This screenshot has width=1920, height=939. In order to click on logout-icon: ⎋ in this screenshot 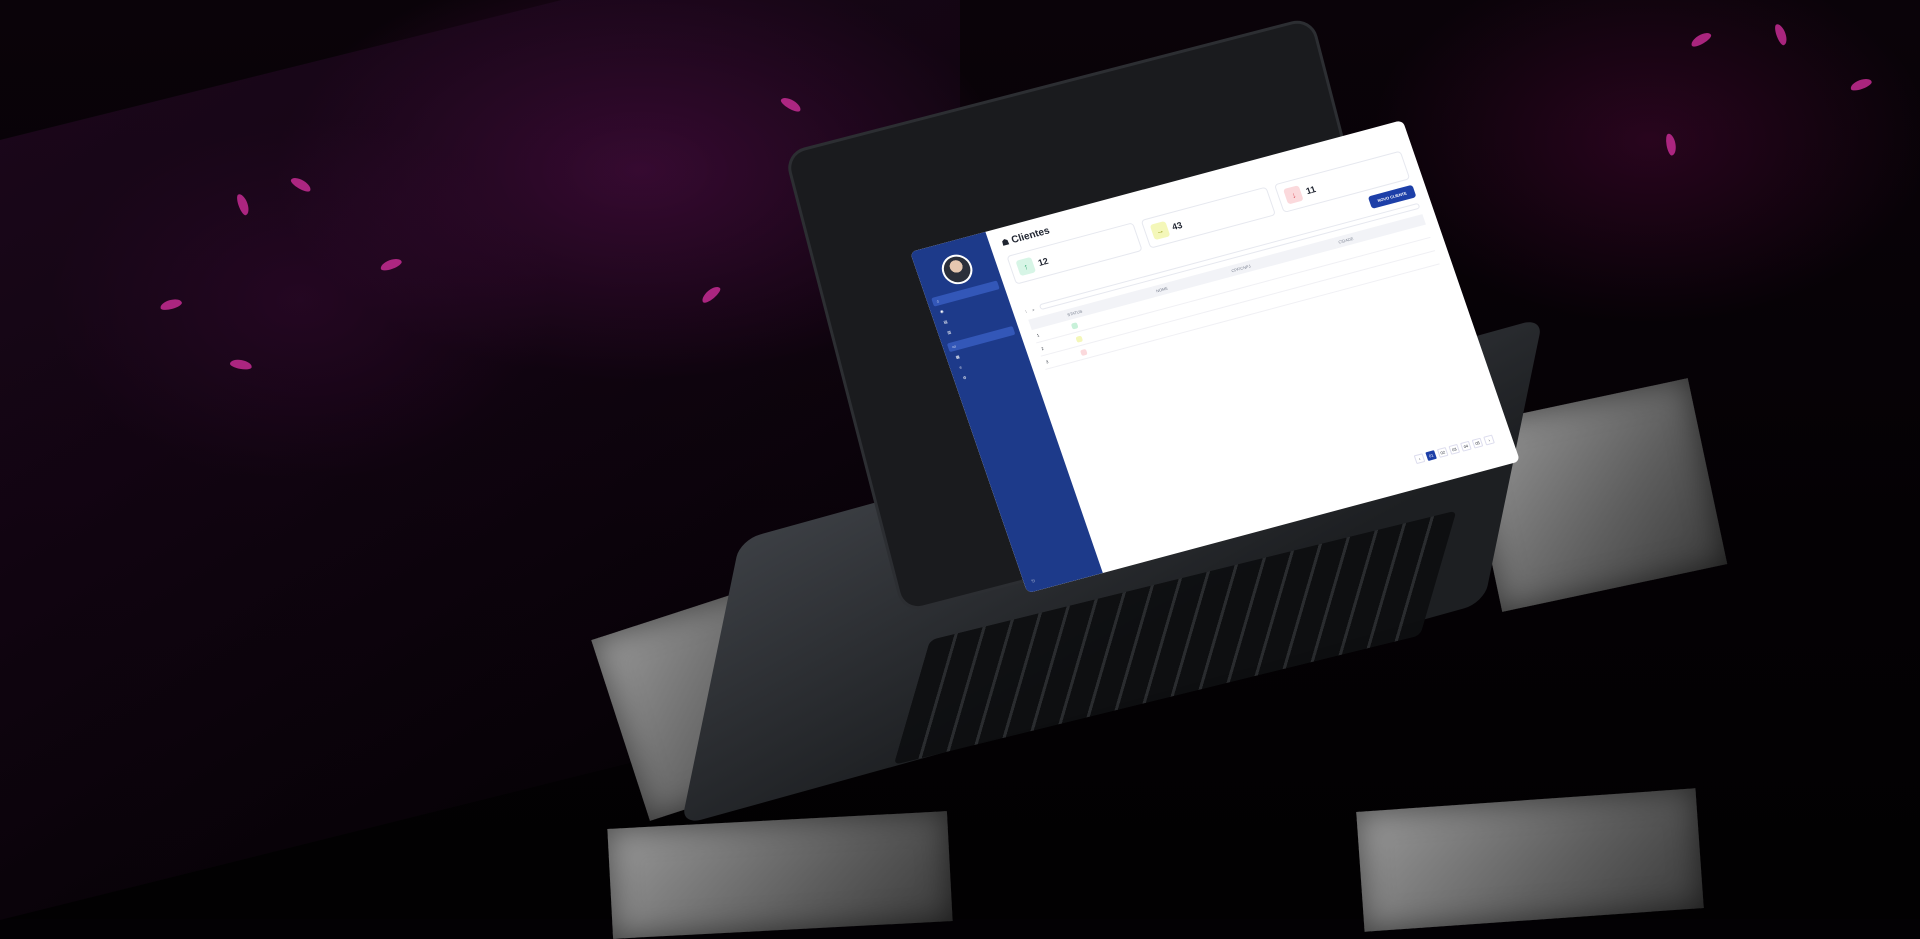, I will do `click(1033, 581)`.